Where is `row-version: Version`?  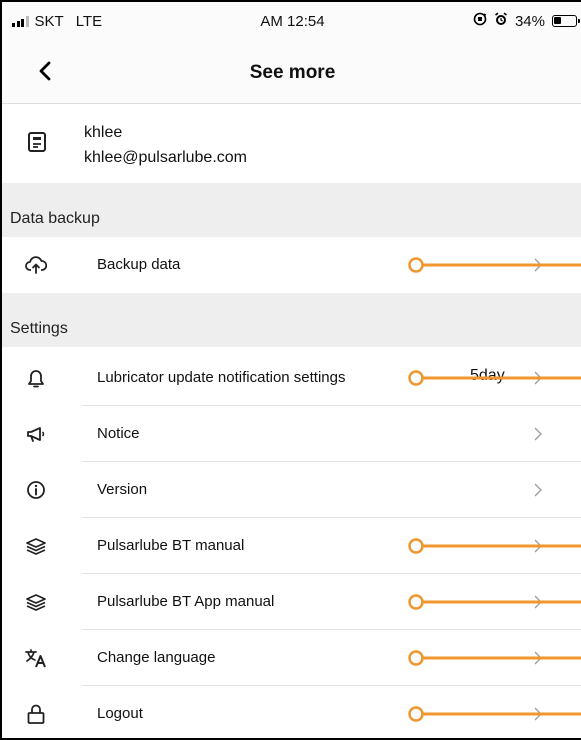
row-version: Version is located at coordinates (291, 490).